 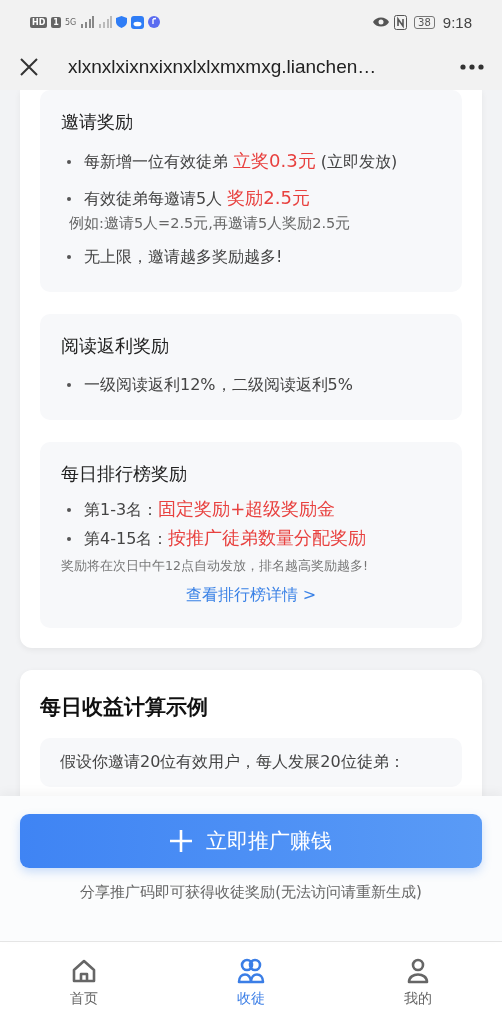 I want to click on rule-text: 有效徒弟每邀请5人 奖励2.5元, so click(x=197, y=198).